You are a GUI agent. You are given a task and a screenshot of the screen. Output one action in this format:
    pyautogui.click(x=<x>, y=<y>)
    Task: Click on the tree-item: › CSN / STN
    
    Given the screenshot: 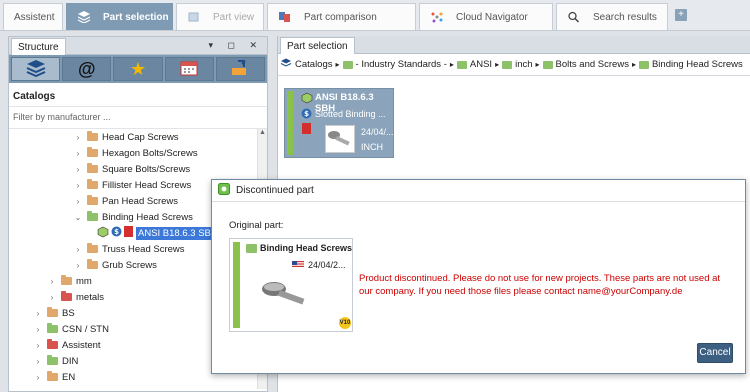 What is the action you would take?
    pyautogui.click(x=71, y=329)
    